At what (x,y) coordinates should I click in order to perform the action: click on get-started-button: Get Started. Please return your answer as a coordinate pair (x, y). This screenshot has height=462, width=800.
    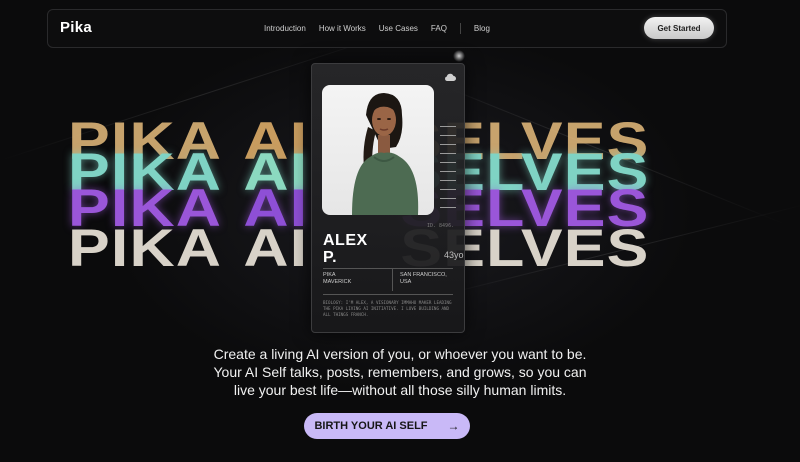
    Looking at the image, I should click on (679, 28).